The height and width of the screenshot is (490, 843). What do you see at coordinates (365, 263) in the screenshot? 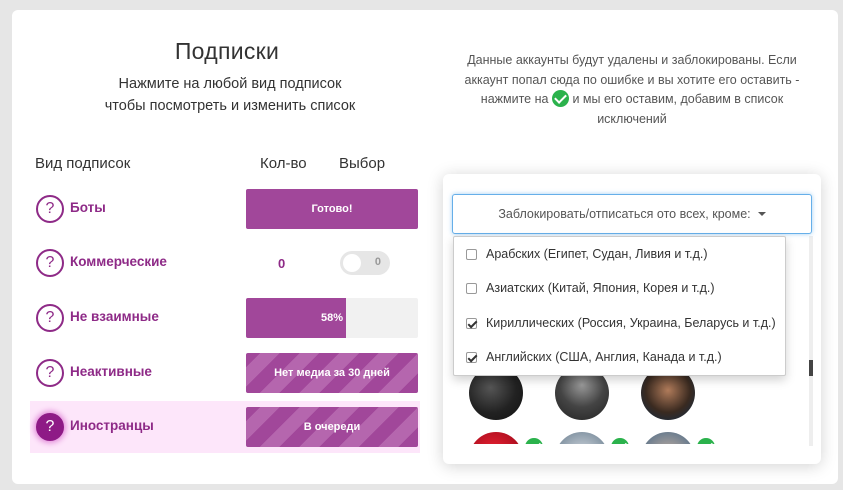
I see `selection-toggle: 0` at bounding box center [365, 263].